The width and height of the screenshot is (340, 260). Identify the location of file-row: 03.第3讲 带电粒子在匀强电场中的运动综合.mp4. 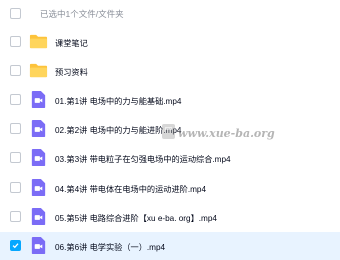
(170, 158).